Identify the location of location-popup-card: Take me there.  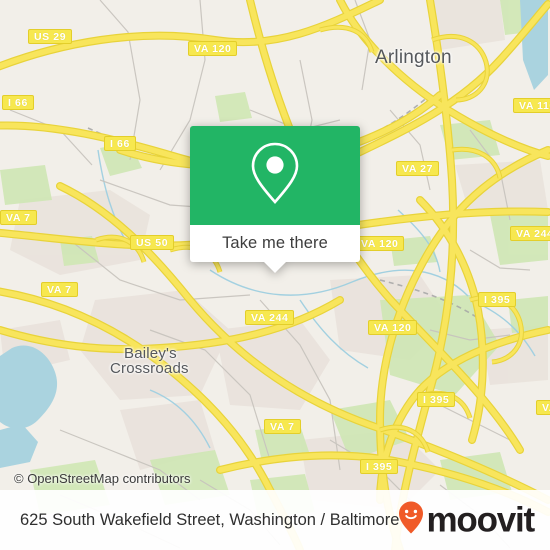
(275, 199).